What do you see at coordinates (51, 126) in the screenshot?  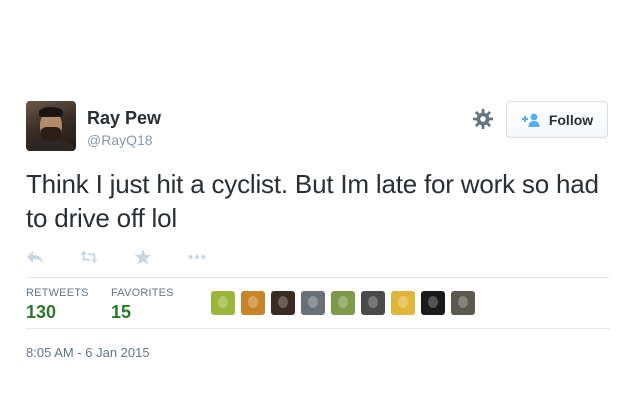 I see `avatar` at bounding box center [51, 126].